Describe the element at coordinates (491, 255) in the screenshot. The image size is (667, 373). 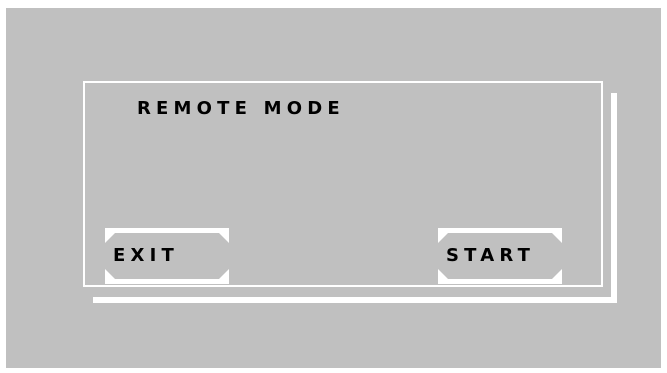
I see `start-button-label: START` at that location.